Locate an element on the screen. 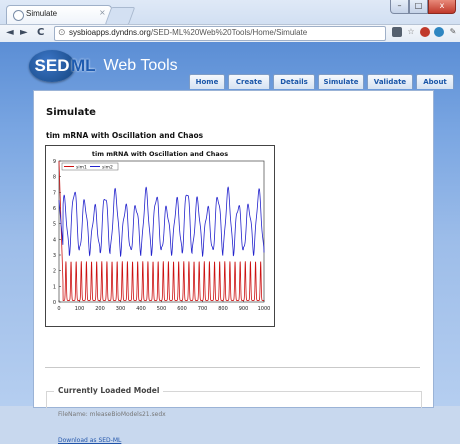 This screenshot has width=460, height=444. nav-simulate: Simulate is located at coordinates (341, 81).